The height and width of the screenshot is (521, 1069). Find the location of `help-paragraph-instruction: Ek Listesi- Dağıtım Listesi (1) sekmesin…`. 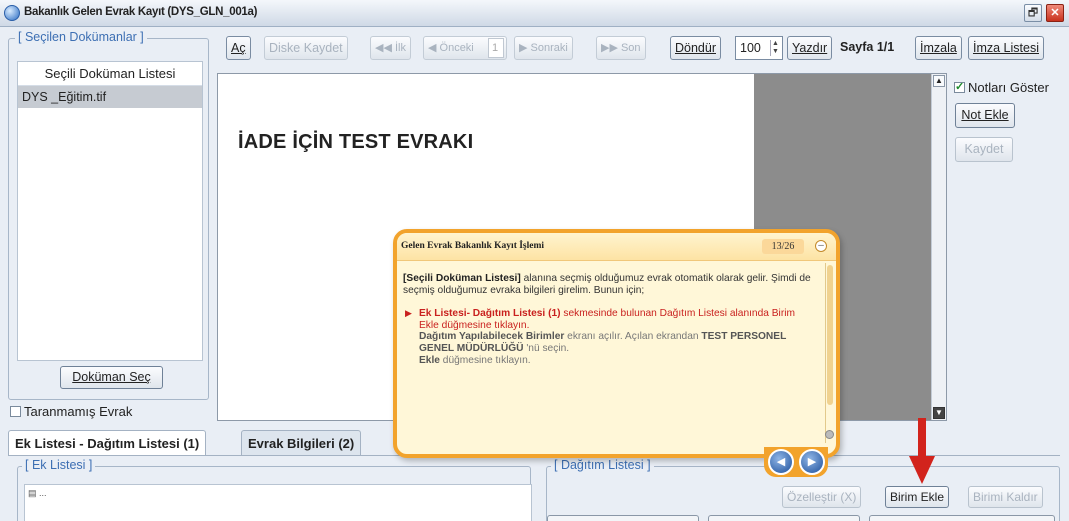

help-paragraph-instruction: Ek Listesi- Dağıtım Listesi (1) sekmesin… is located at coordinates (609, 319).